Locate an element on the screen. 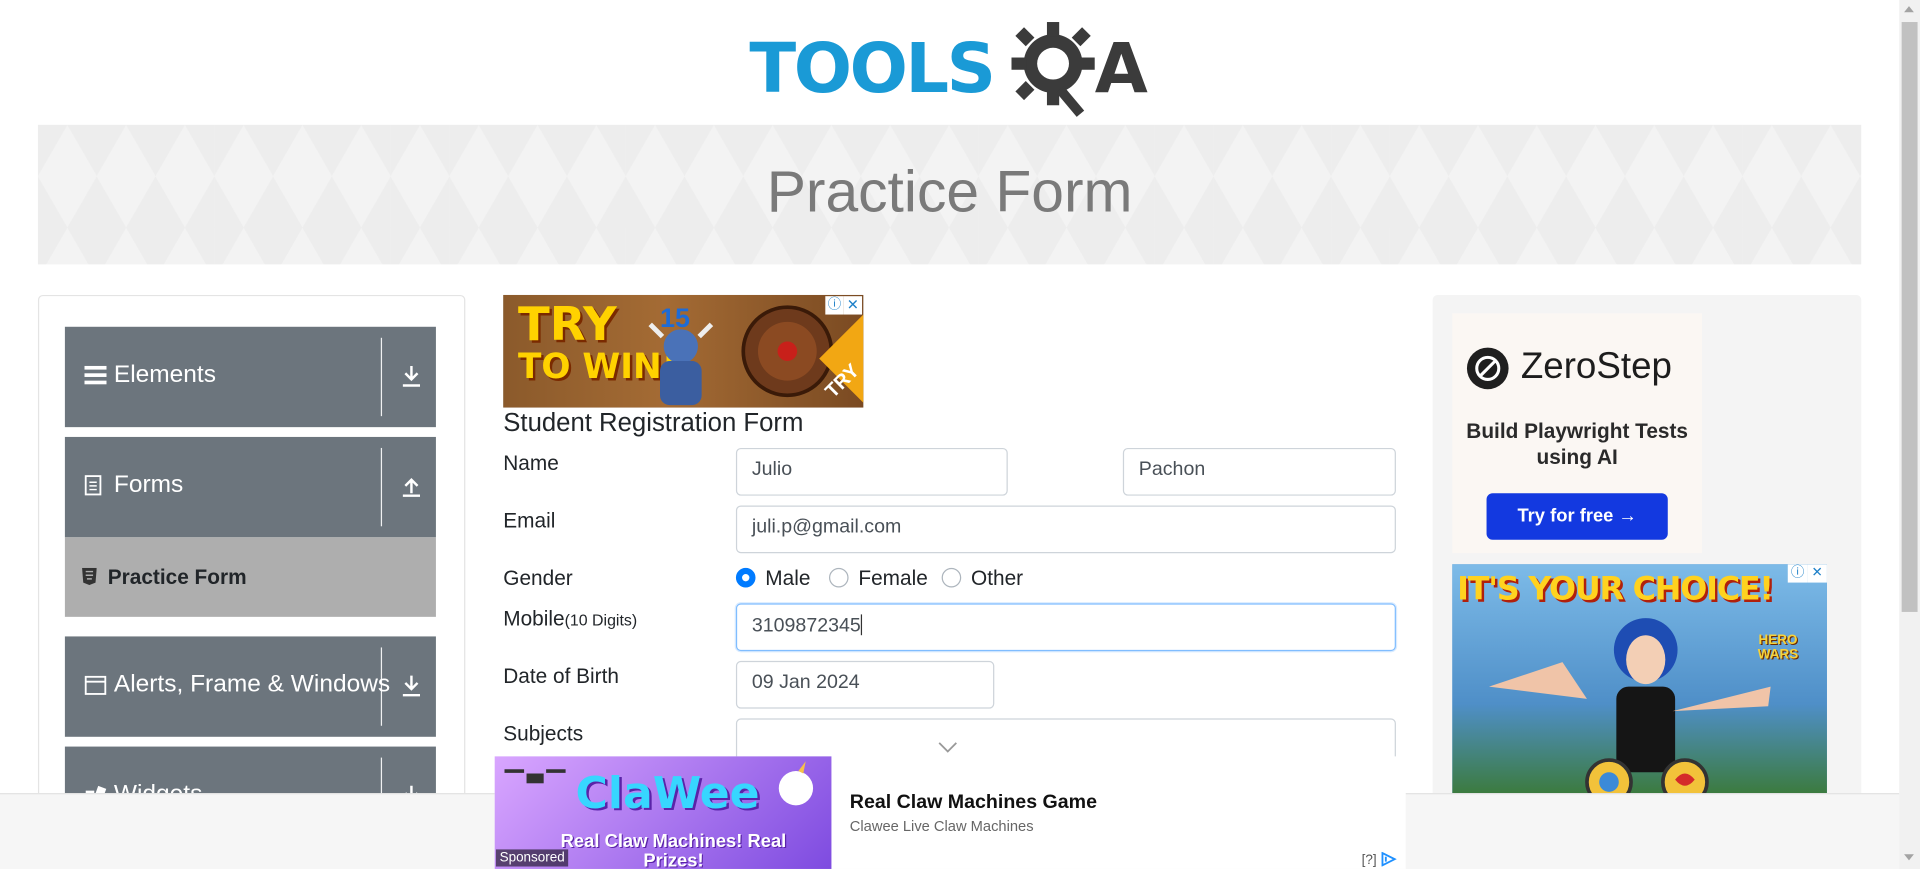 This screenshot has height=869, width=1920. mobile-label-text: Mobile is located at coordinates (534, 619).